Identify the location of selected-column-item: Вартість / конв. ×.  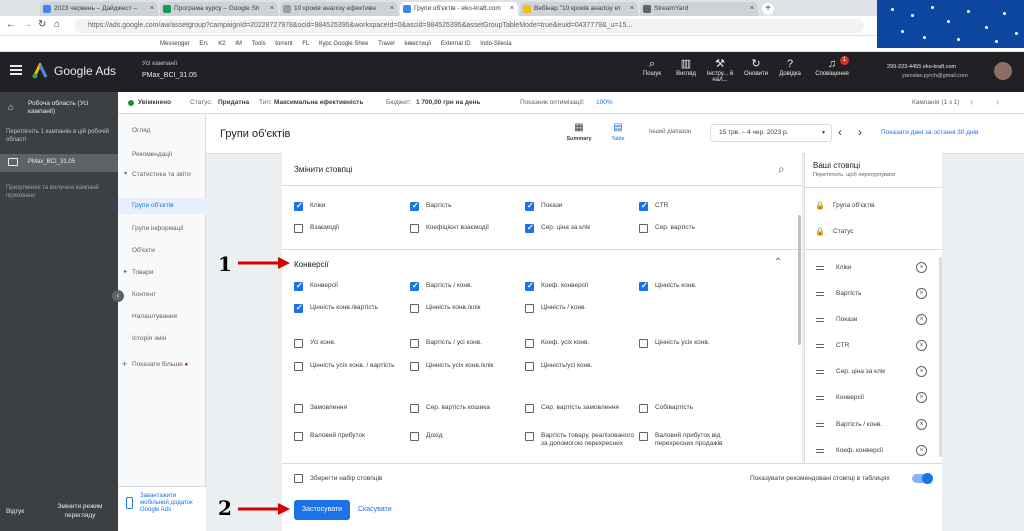
(872, 425).